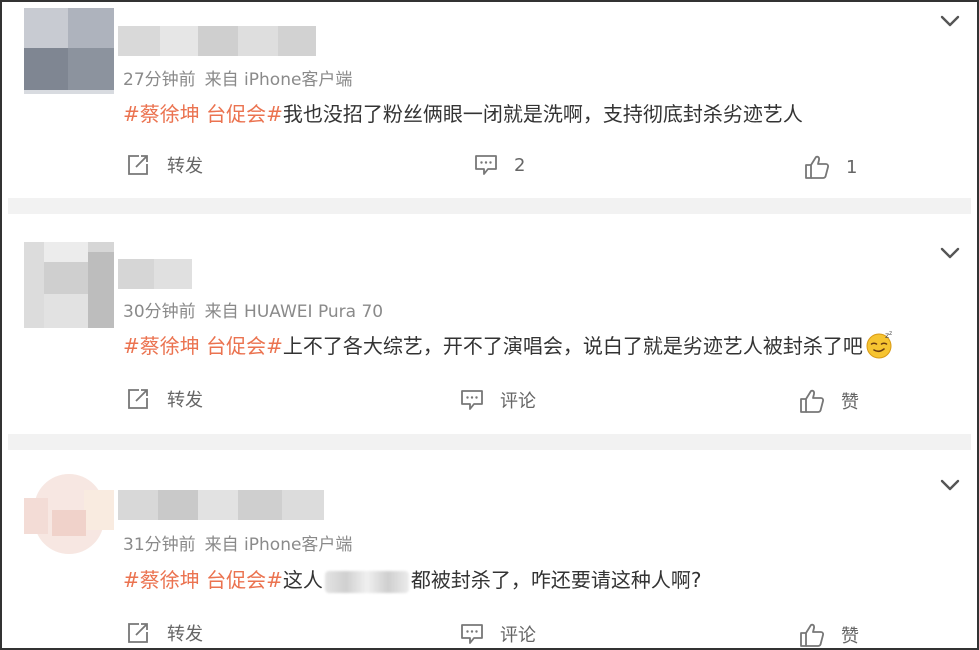 This screenshot has height=650, width=979. I want to click on comment-meta: 30分钟前 来自 HUAWEI Pura 70, so click(253, 309).